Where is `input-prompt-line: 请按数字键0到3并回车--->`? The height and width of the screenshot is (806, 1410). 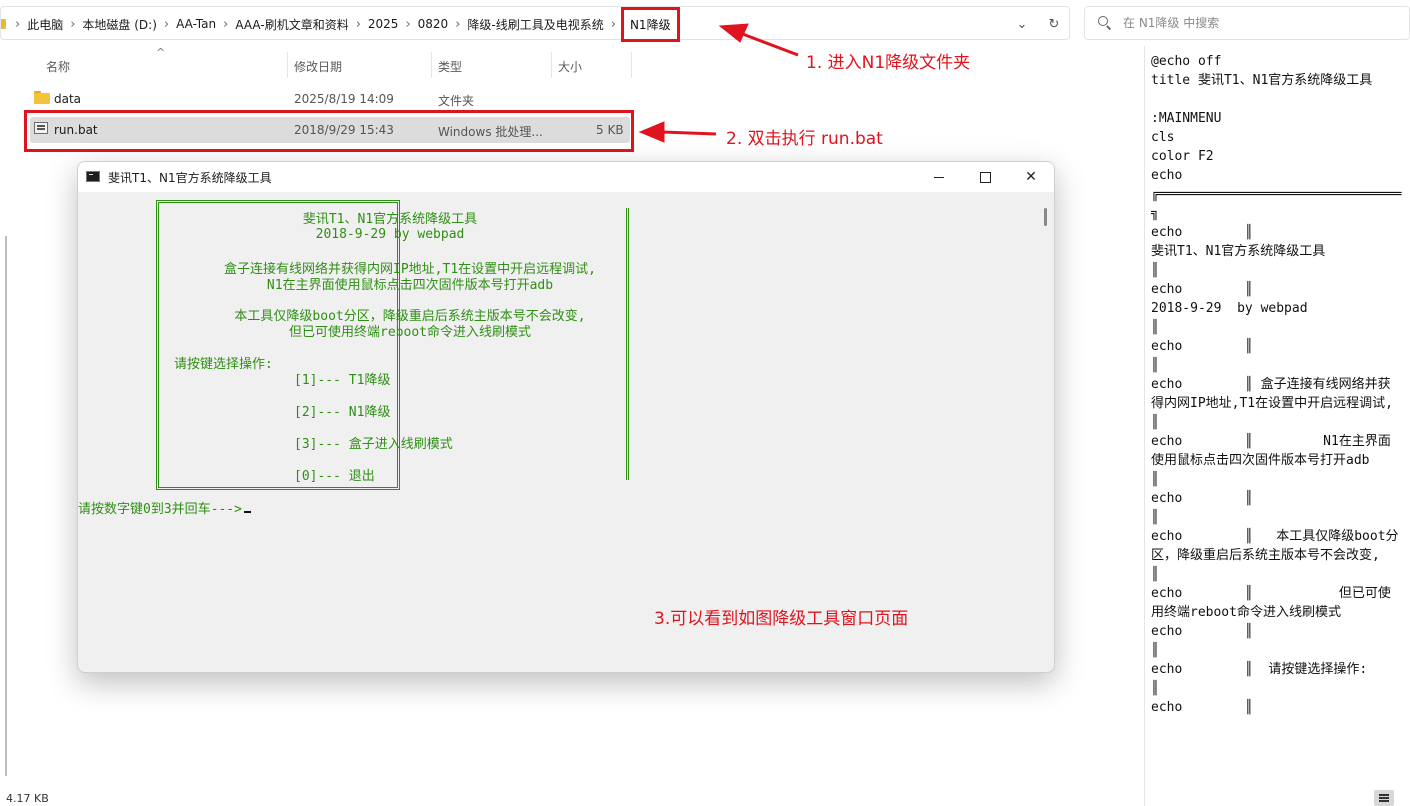
input-prompt-line: 请按数字键0到3并回车---> is located at coordinates (164, 507).